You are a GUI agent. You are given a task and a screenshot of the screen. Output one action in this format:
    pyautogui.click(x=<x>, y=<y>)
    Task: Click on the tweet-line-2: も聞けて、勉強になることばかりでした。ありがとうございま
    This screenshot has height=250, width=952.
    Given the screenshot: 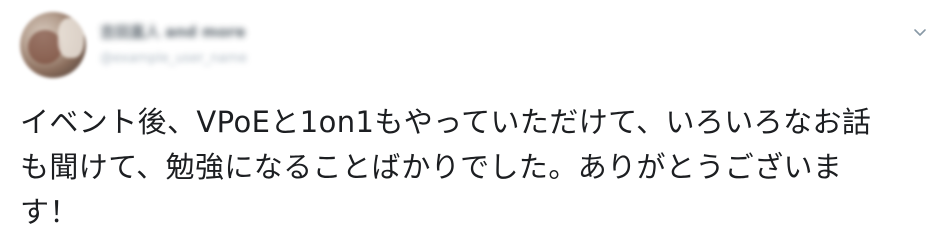 What is the action you would take?
    pyautogui.click(x=431, y=167)
    